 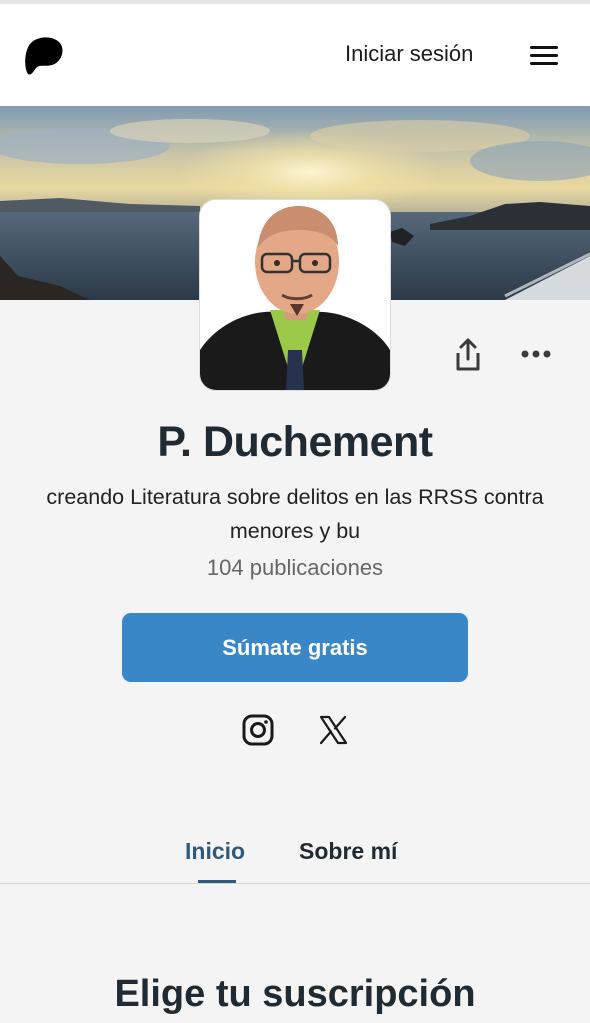 What do you see at coordinates (215, 851) in the screenshot?
I see `tab-inicio: Inicio` at bounding box center [215, 851].